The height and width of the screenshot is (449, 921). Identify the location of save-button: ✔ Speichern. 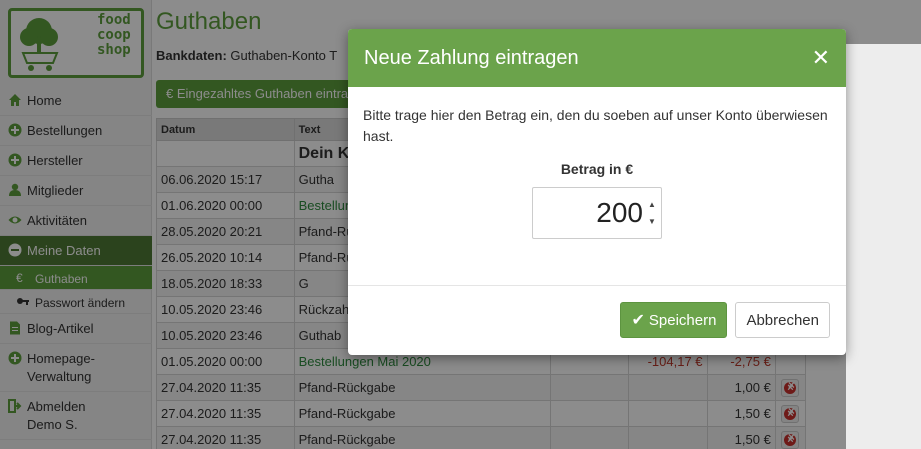
(674, 320).